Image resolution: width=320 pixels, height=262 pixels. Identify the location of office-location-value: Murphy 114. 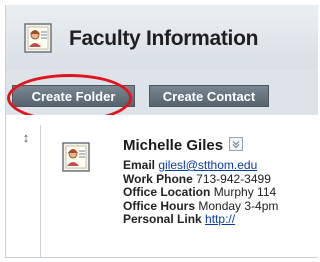
(245, 192).